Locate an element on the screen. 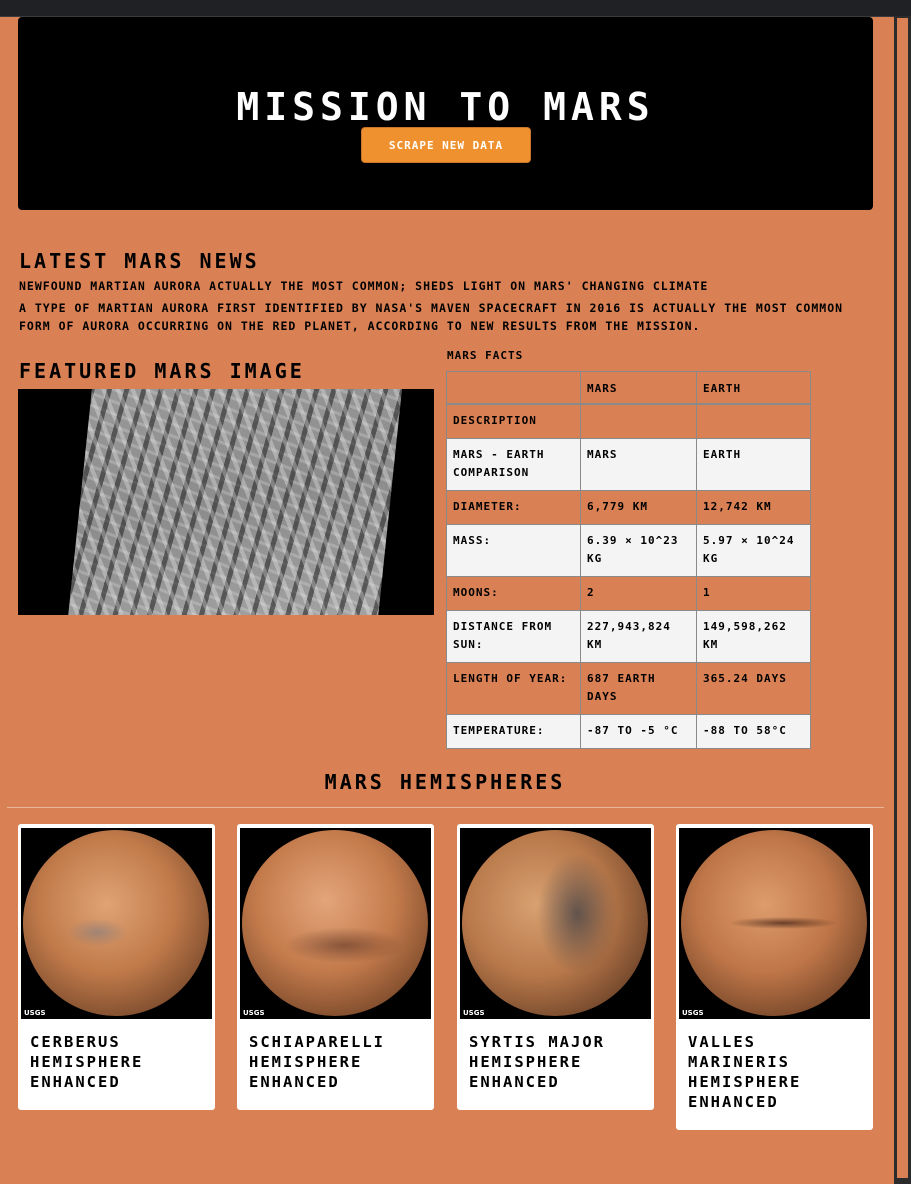  featured-image-heading: FEATURED MARS IMAGE is located at coordinates (162, 371).